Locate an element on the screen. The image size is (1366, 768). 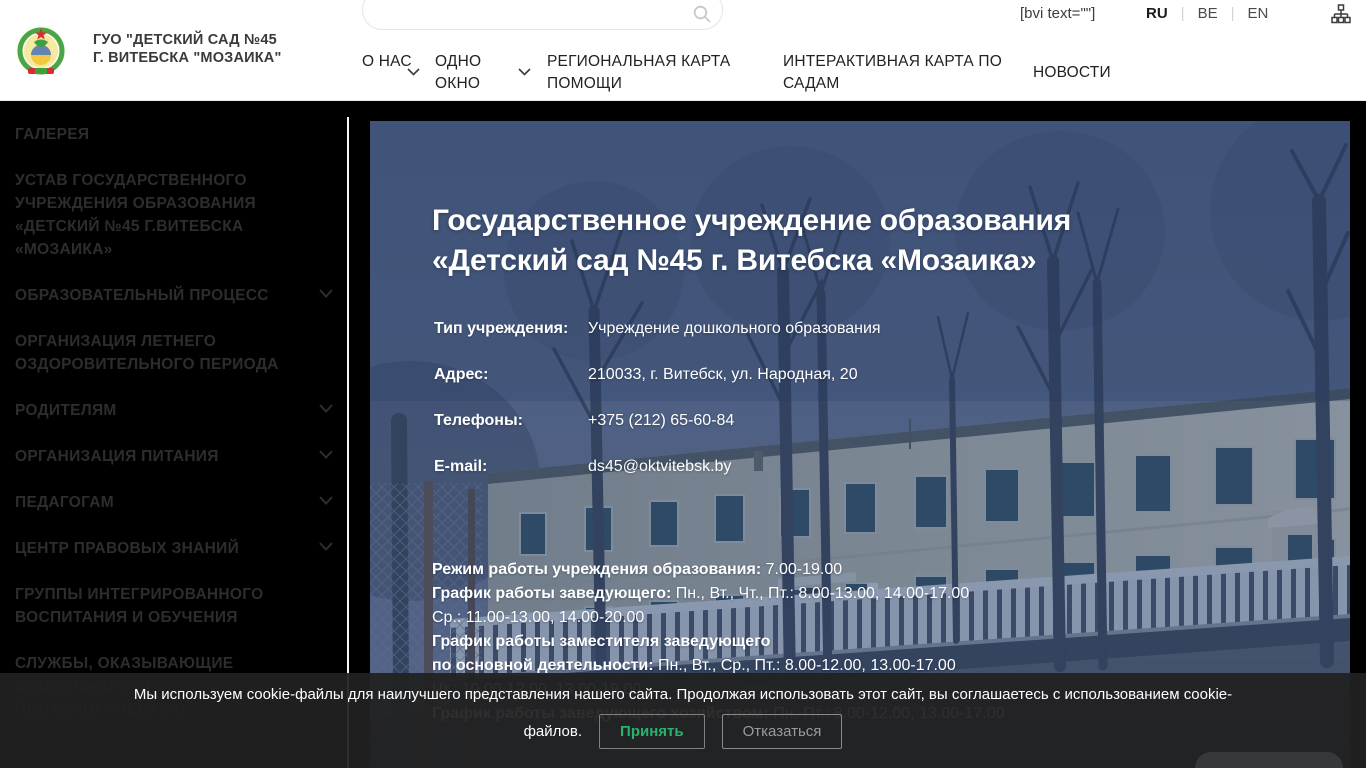
search-input is located at coordinates (542, 15).